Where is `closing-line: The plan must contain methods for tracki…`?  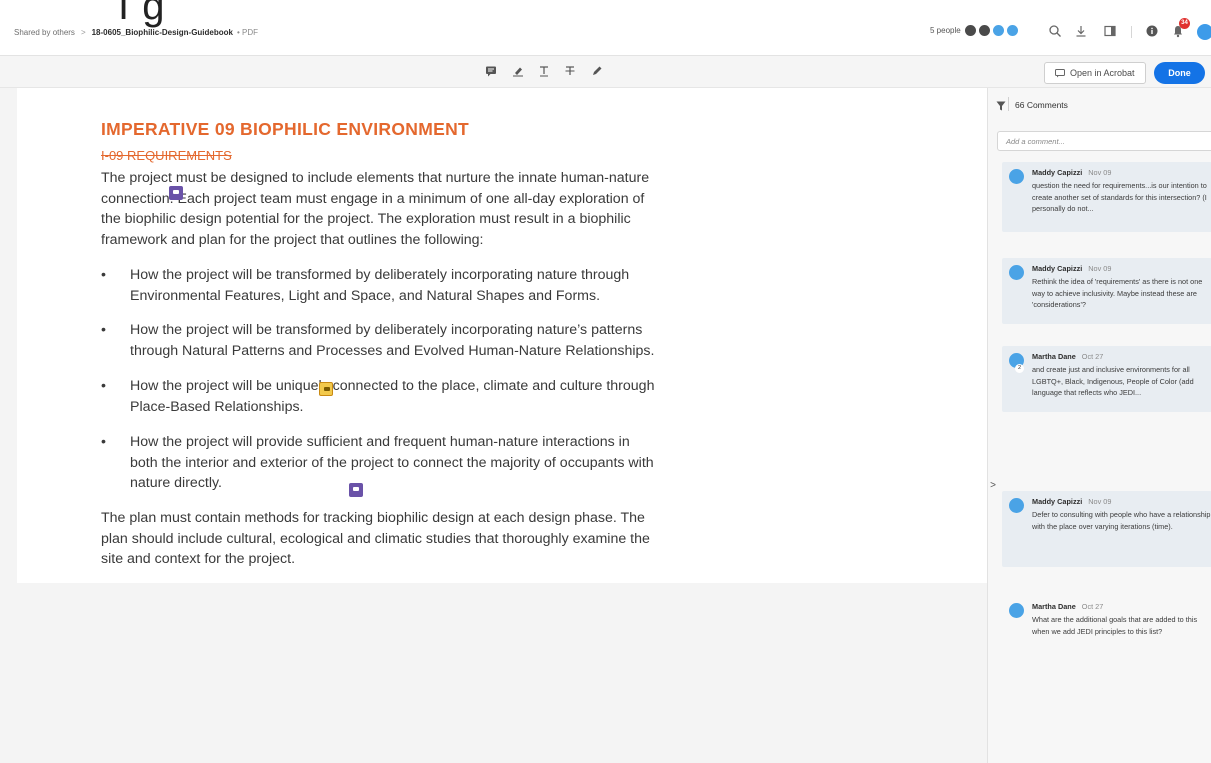 closing-line: The plan must contain methods for tracki… is located at coordinates (373, 518).